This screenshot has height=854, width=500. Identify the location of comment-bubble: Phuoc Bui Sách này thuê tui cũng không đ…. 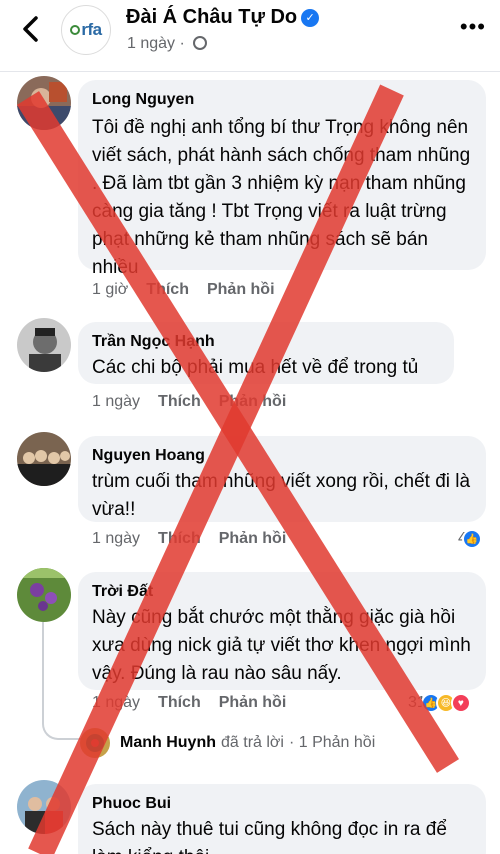
(282, 819).